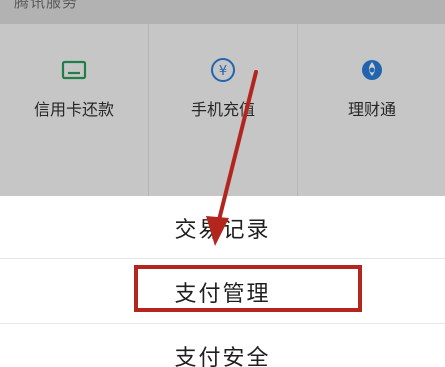  I want to click on payment-security-option: 支付安全, so click(222, 353).